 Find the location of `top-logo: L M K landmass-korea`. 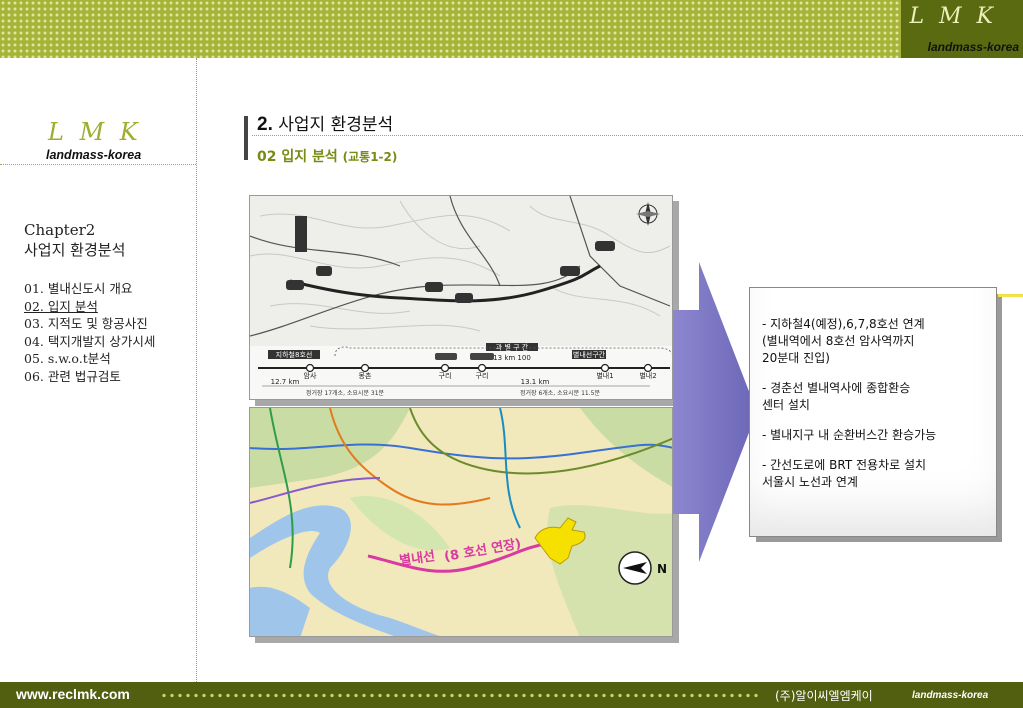

top-logo: L M K landmass-korea is located at coordinates (962, 29).